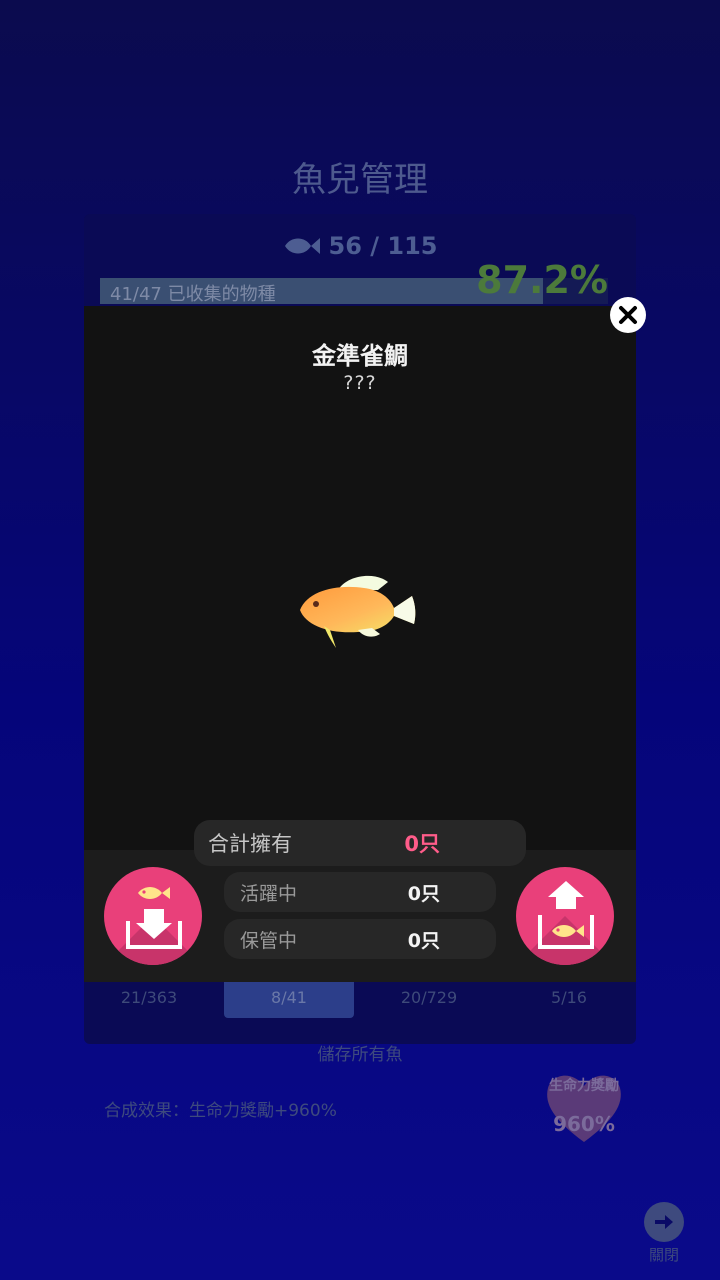 This screenshot has height=1280, width=720. I want to click on stored-label: 保管中, so click(269, 940).